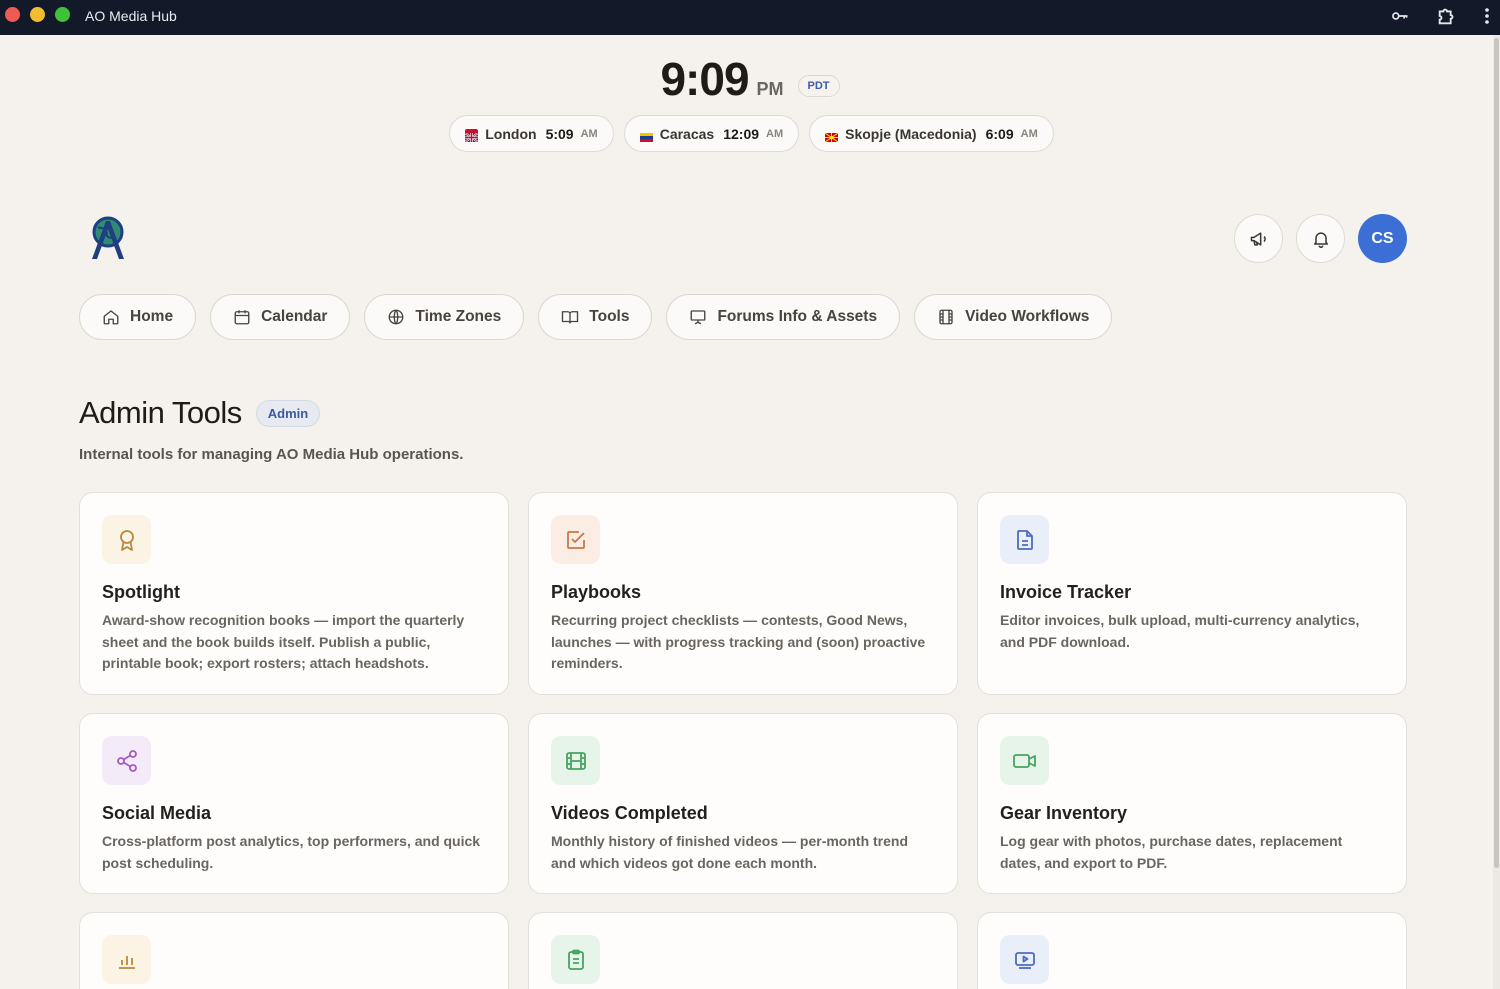 This screenshot has width=1500, height=989. I want to click on film-icon, so click(946, 317).